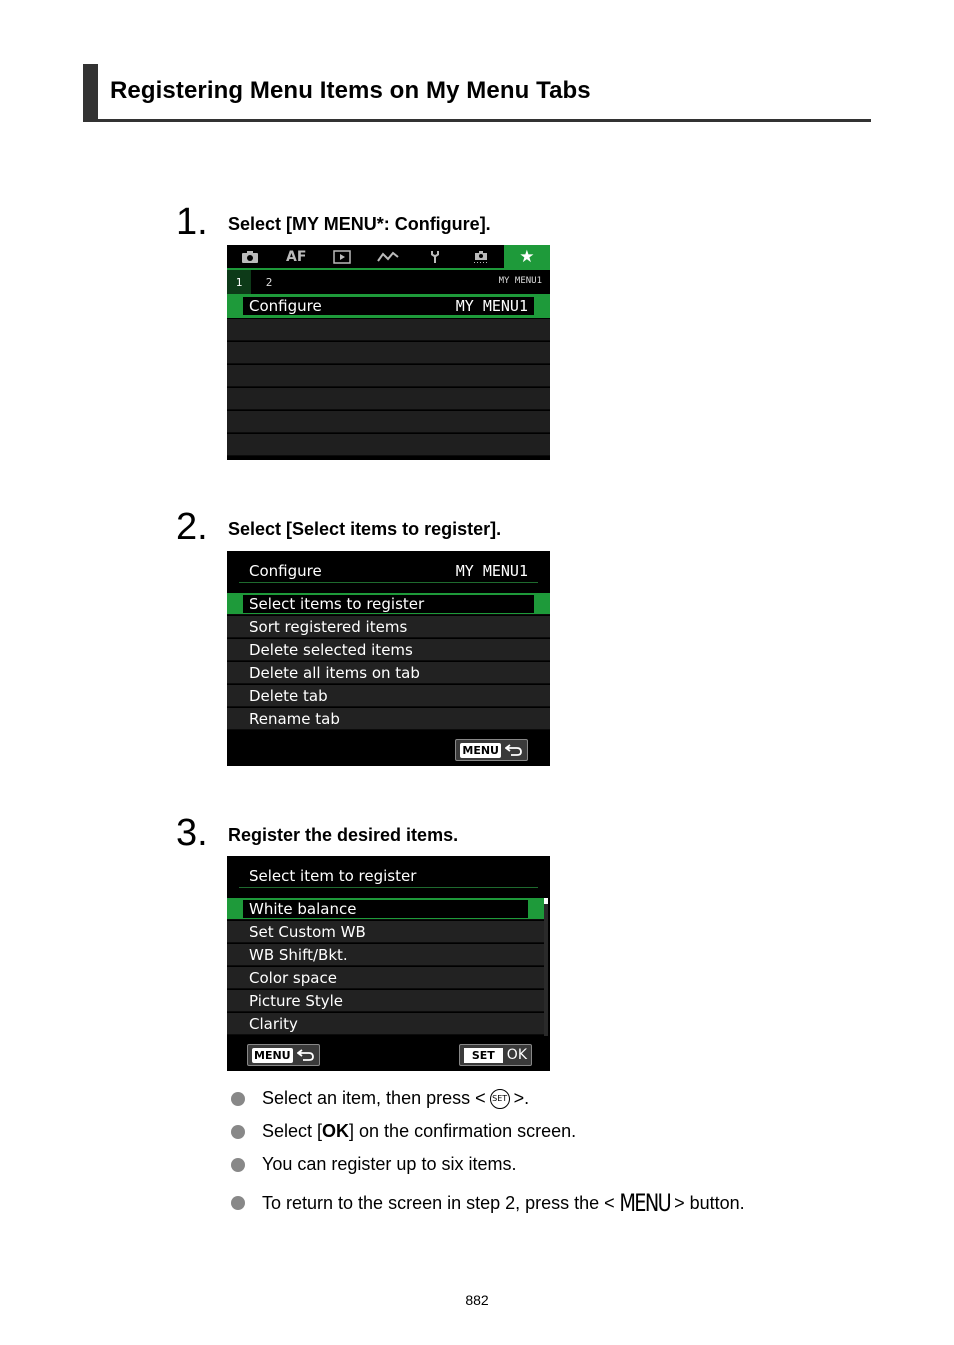 This screenshot has height=1345, width=954. Describe the element at coordinates (350, 90) in the screenshot. I see `section-title: Registering Menu Items on My Menu Tabs` at that location.